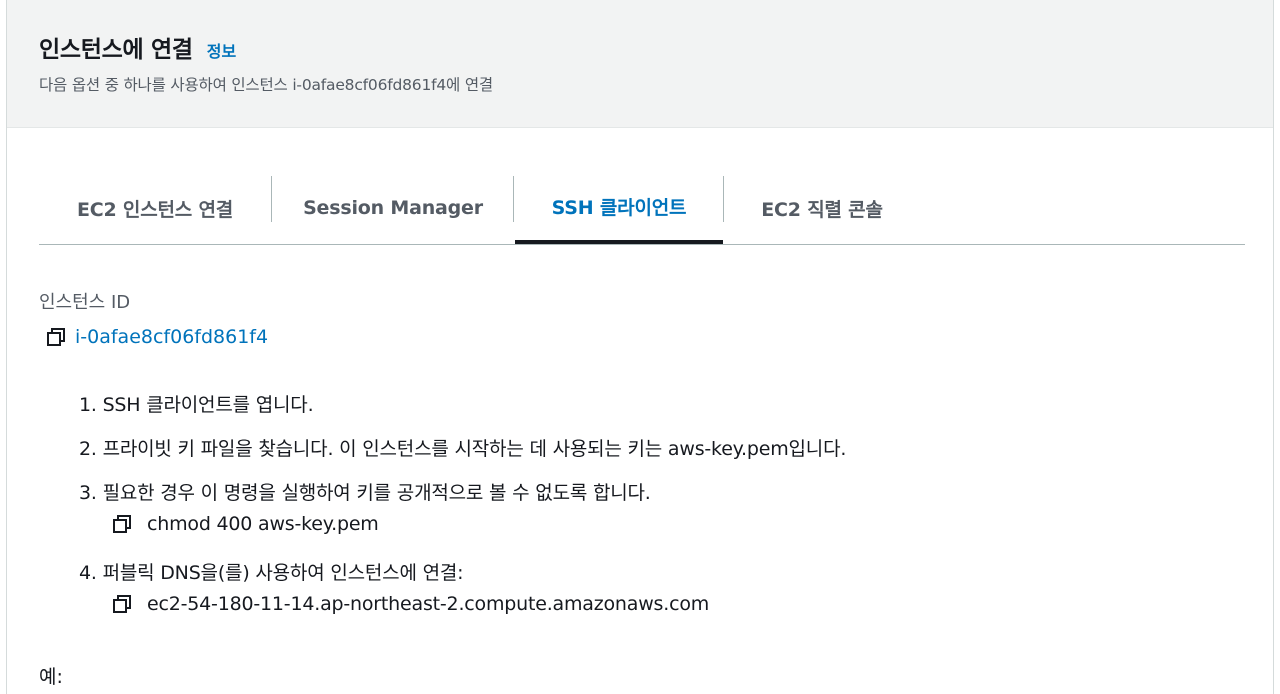 This screenshot has height=694, width=1280. I want to click on tab-session-manager: Session Manager, so click(393, 208).